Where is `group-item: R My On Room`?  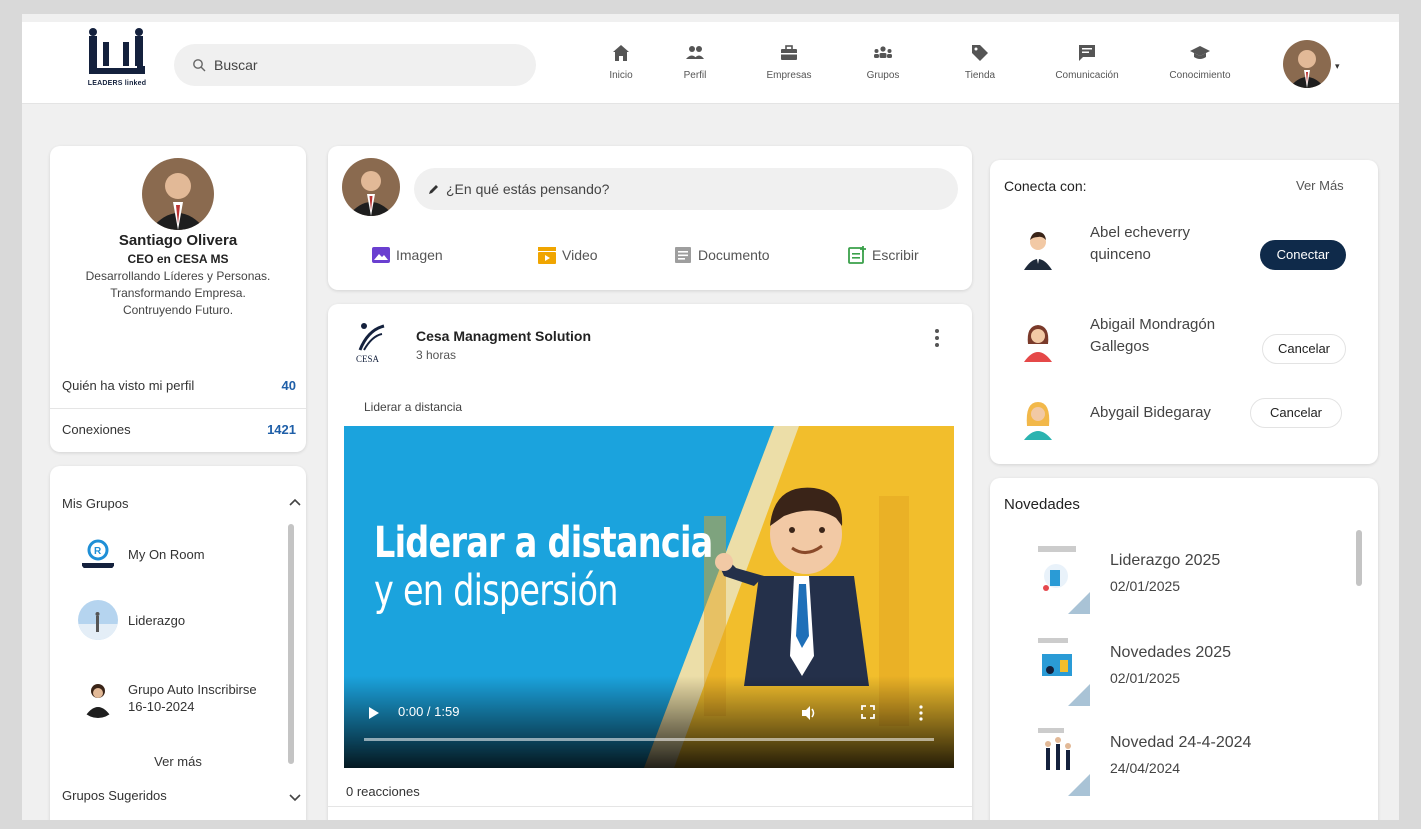 group-item: R My On Room is located at coordinates (183, 554).